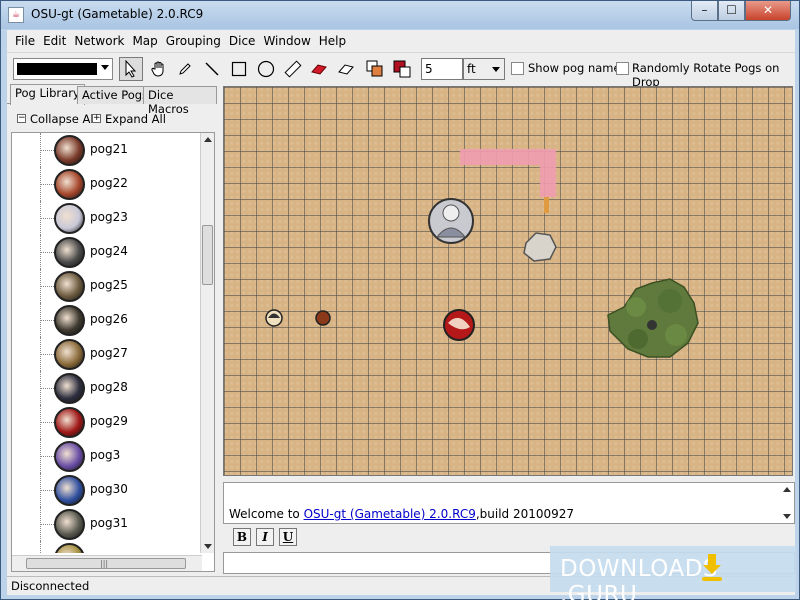 Image resolution: width=800 pixels, height=600 pixels. What do you see at coordinates (207, 255) in the screenshot?
I see `scroll-thumb` at bounding box center [207, 255].